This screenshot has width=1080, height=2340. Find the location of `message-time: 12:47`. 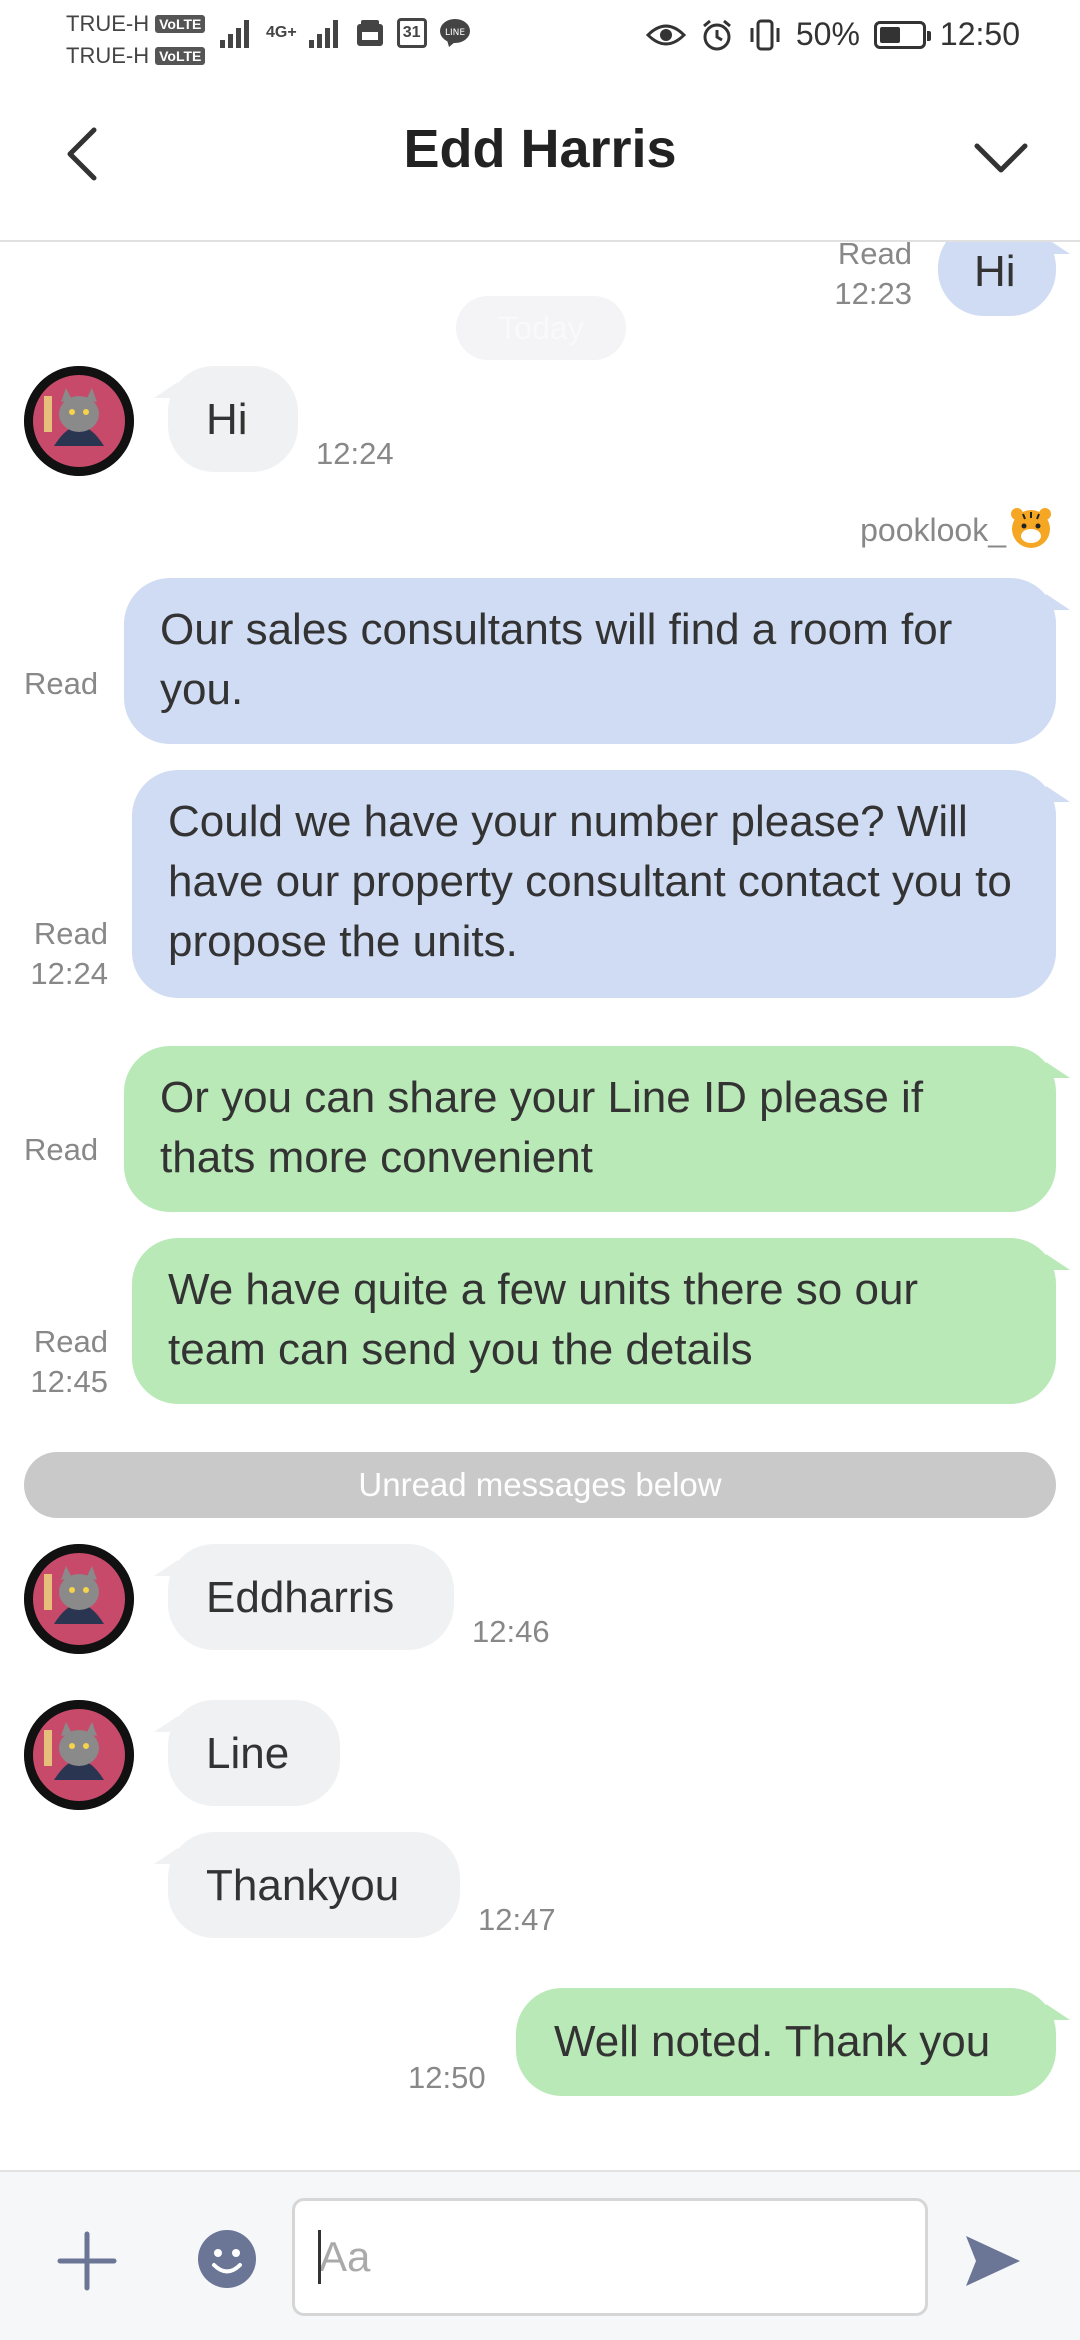

message-time: 12:47 is located at coordinates (517, 1919).